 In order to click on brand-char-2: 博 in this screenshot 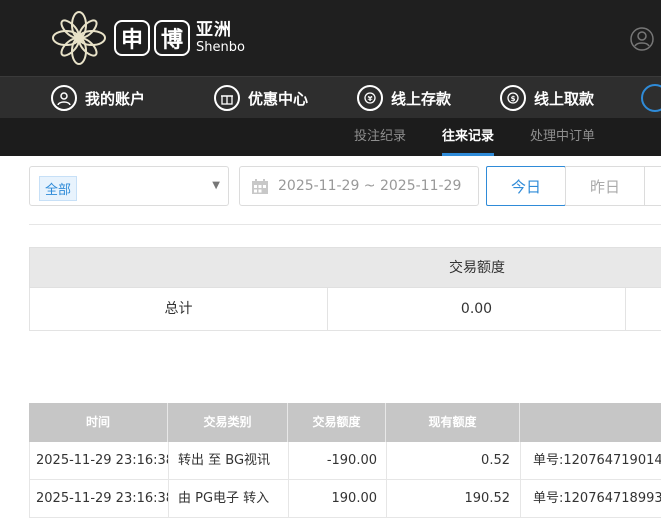, I will do `click(172, 38)`.